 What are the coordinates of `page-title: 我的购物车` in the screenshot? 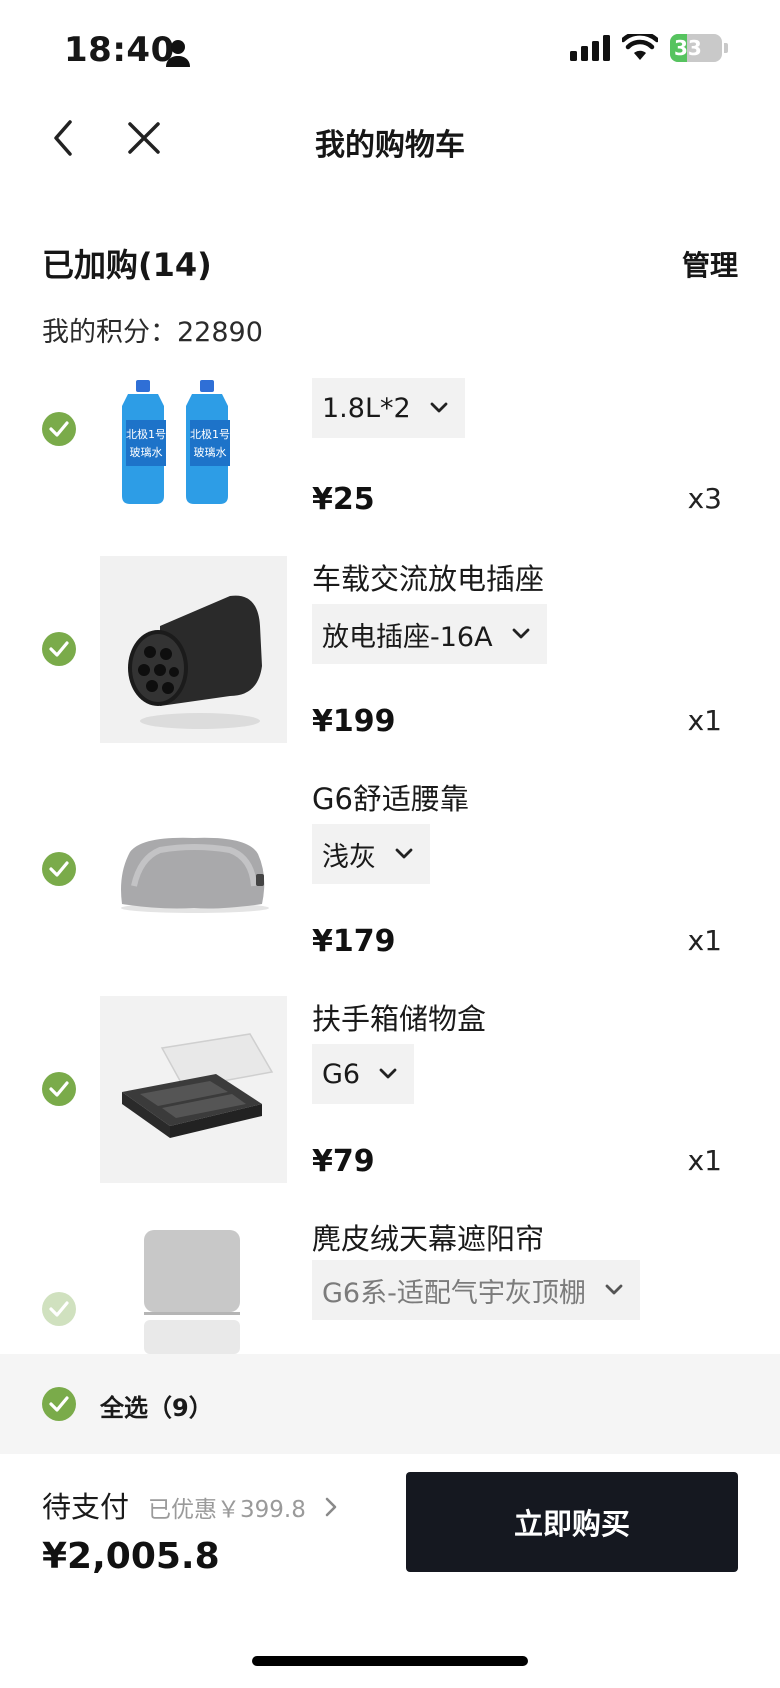 It's located at (390, 145).